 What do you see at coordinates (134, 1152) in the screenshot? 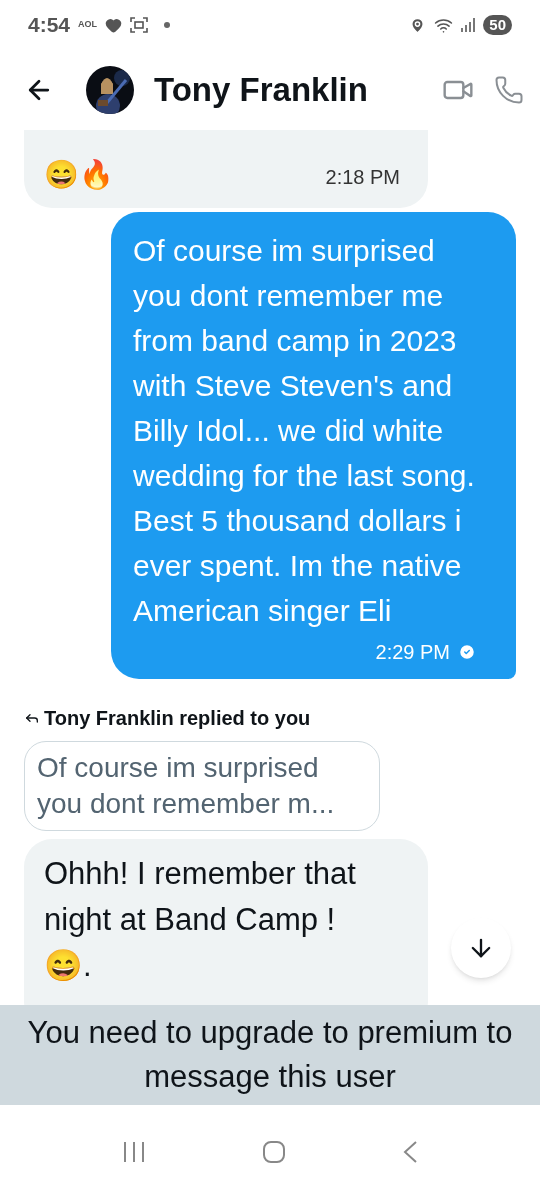
I see `recent-apps-icon` at bounding box center [134, 1152].